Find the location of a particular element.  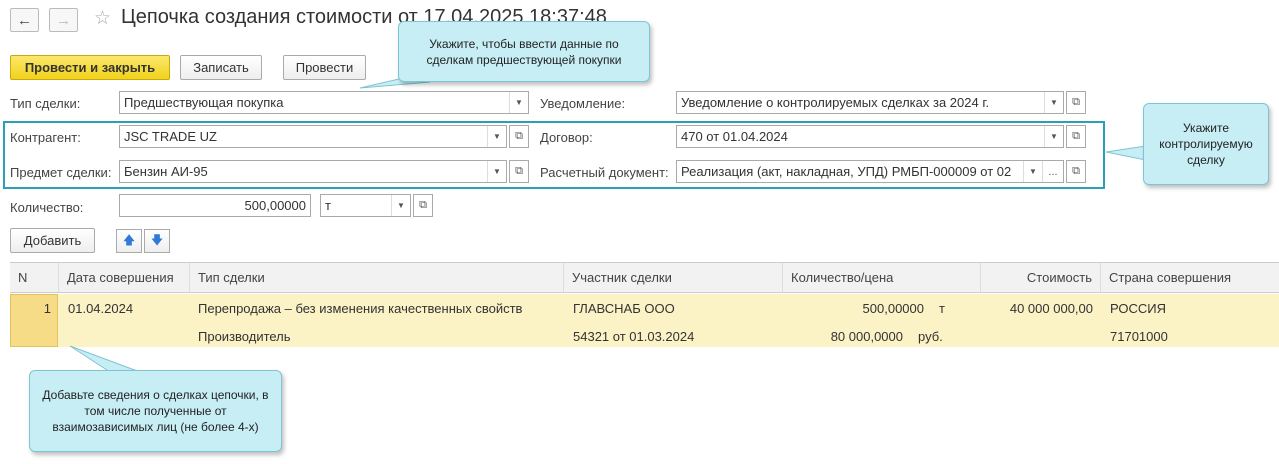

col-date: Дата совершения is located at coordinates (123, 277).